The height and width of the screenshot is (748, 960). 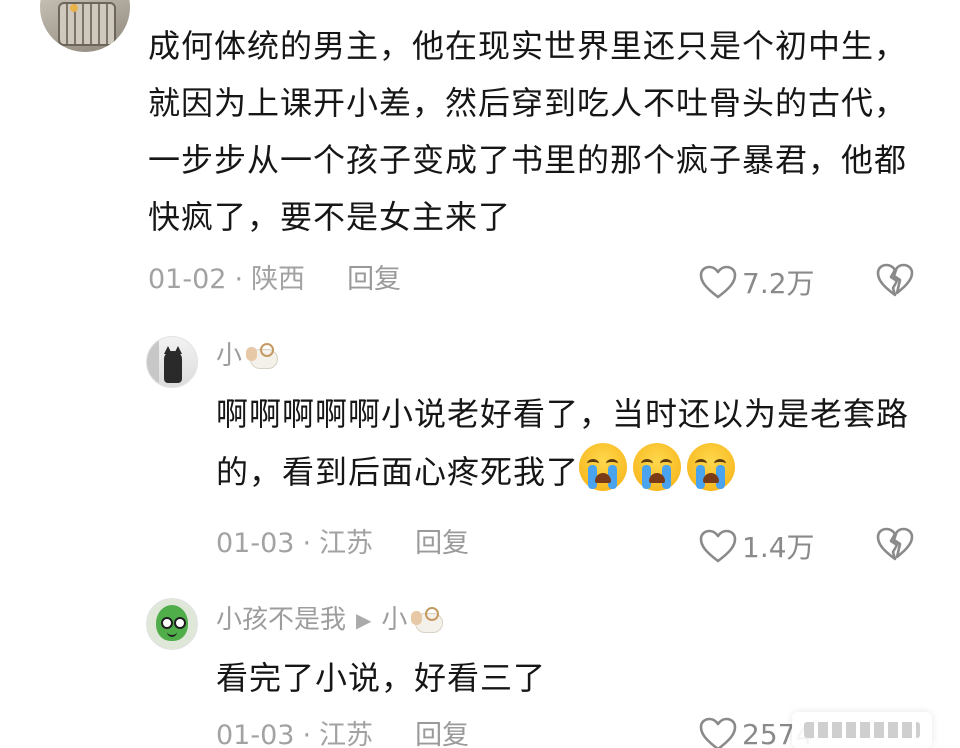 I want to click on username-text: 小孩不是我, so click(x=281, y=620).